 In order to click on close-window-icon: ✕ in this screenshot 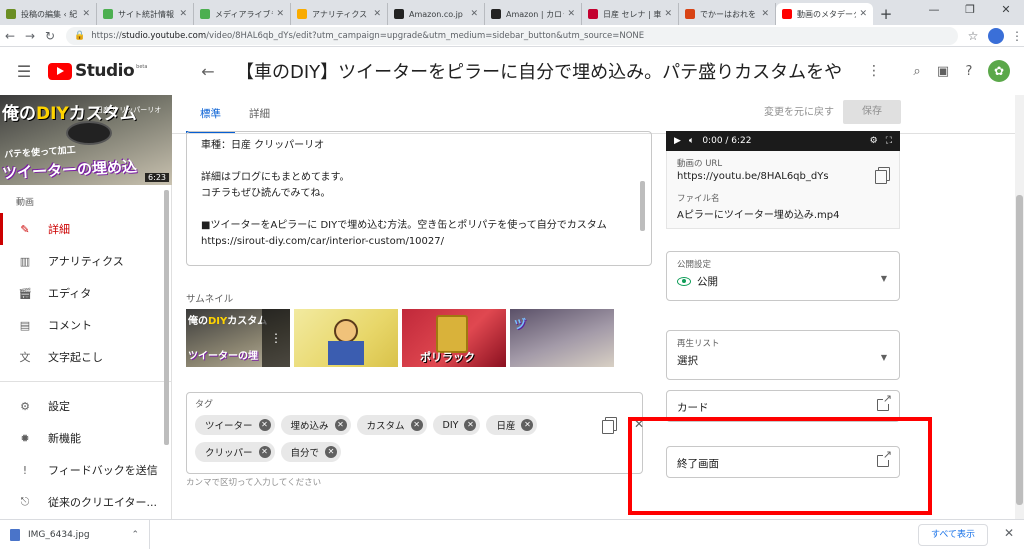, I will do `click(1006, 11)`.